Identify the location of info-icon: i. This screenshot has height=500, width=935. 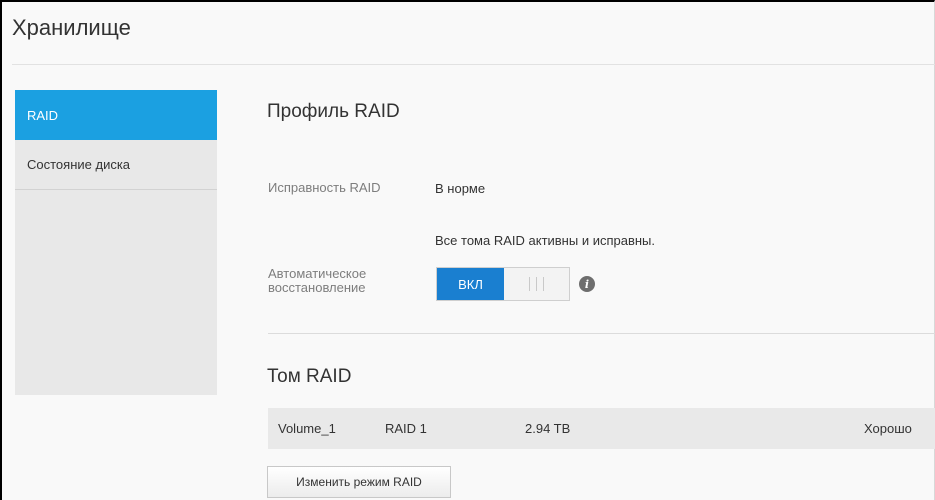
(587, 284).